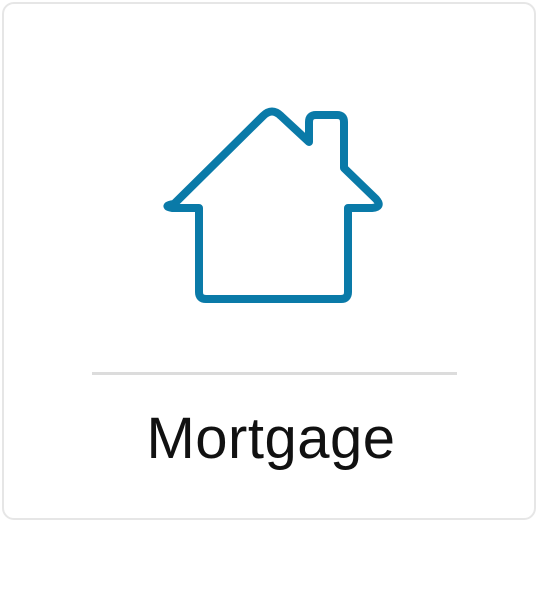 The height and width of the screenshot is (598, 542). Describe the element at coordinates (274, 373) in the screenshot. I see `divider` at that location.